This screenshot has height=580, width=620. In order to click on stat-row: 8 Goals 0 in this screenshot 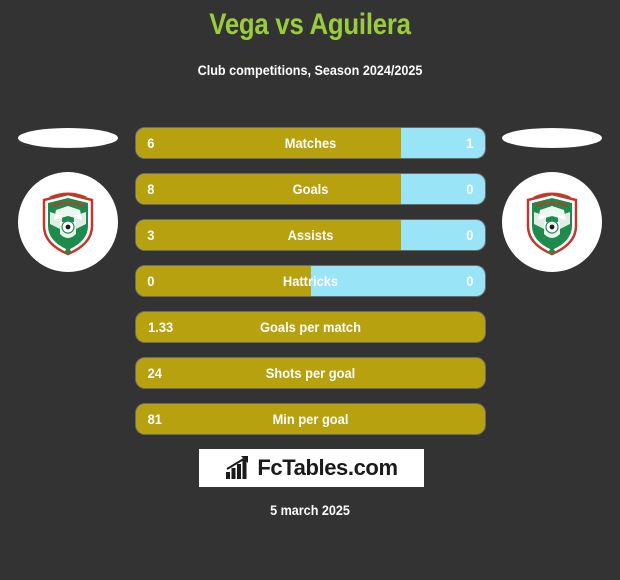, I will do `click(310, 189)`.